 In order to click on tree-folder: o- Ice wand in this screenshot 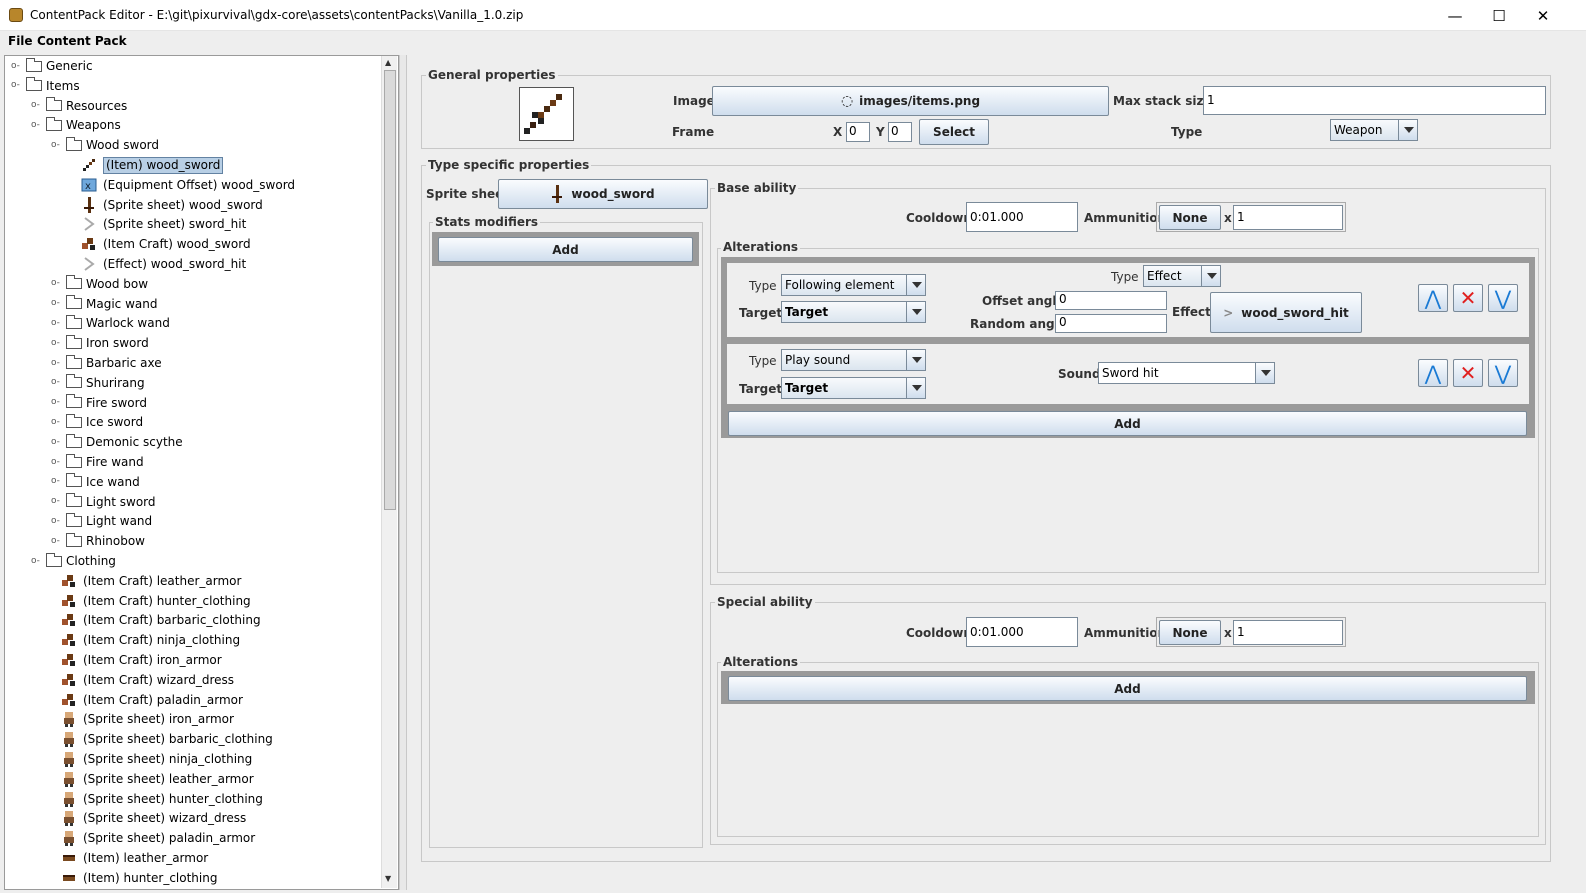, I will do `click(95, 482)`.